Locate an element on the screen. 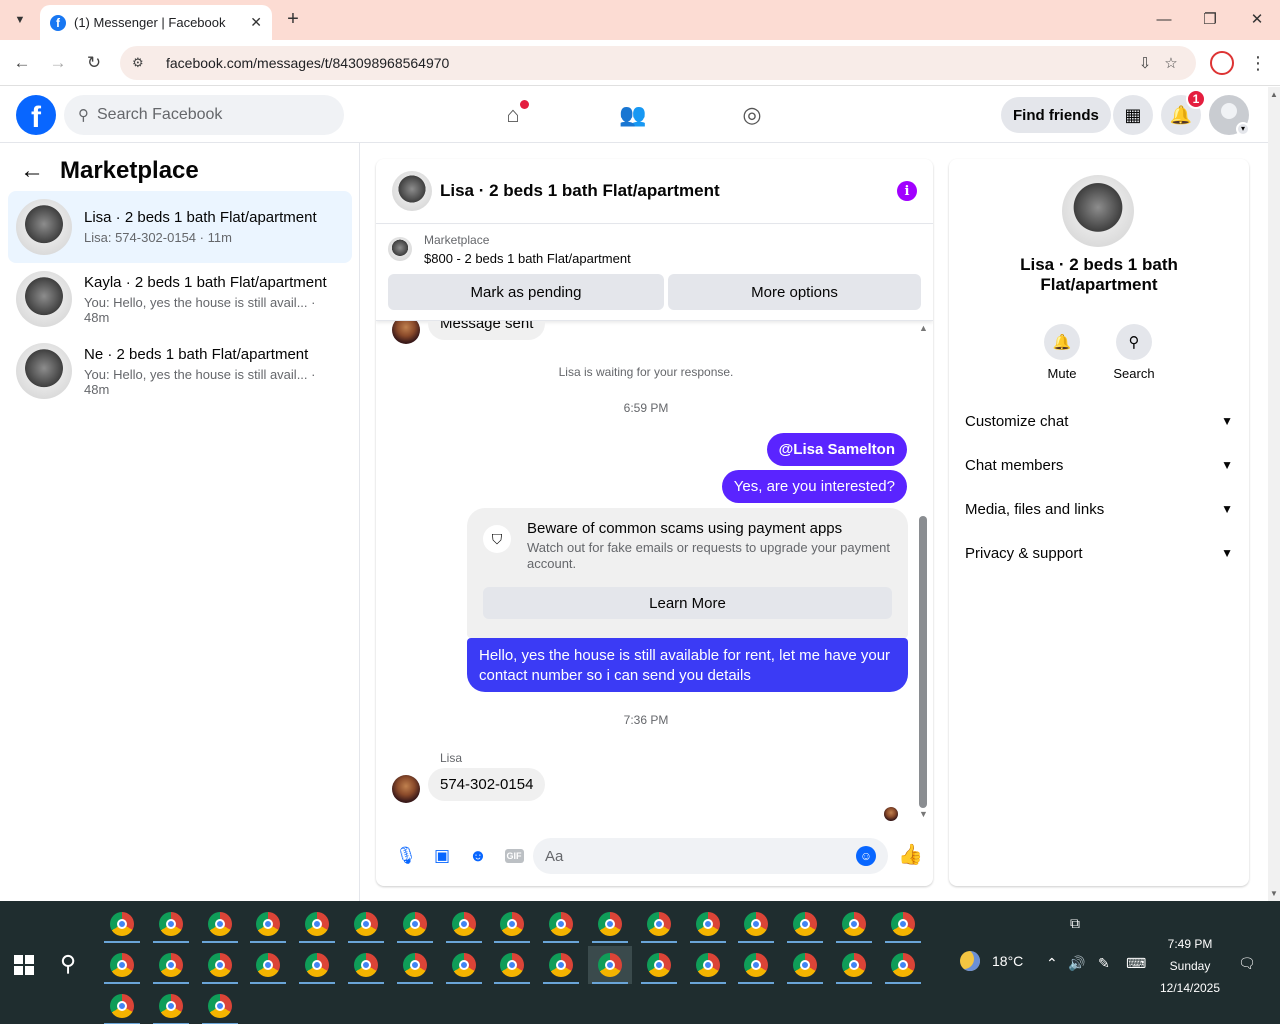 This screenshot has width=1280, height=1024. listing-price: $800 - 2 beds 1 bath Flat/apartment is located at coordinates (527, 258).